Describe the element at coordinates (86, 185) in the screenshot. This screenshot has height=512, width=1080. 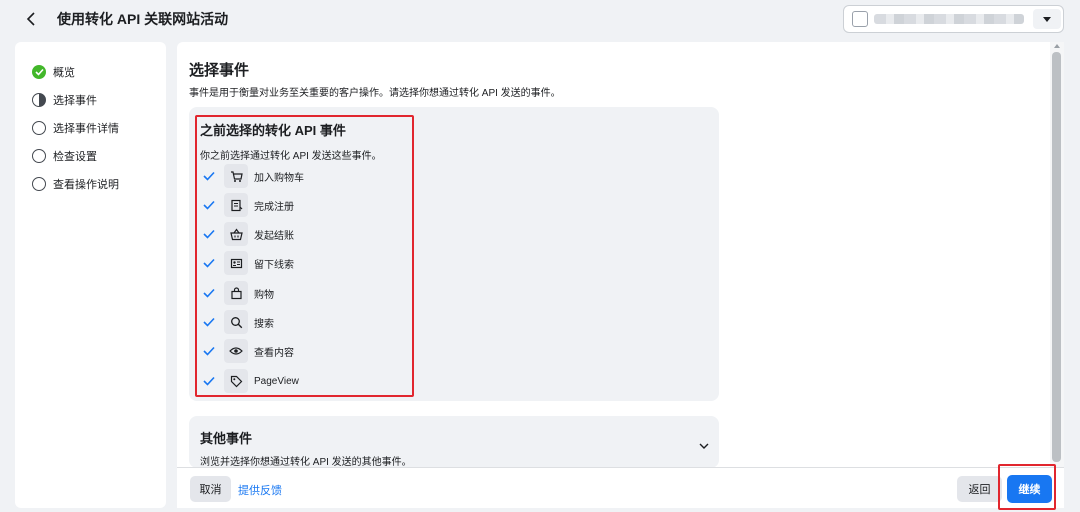
I see `step-label: 查看操作说明` at that location.